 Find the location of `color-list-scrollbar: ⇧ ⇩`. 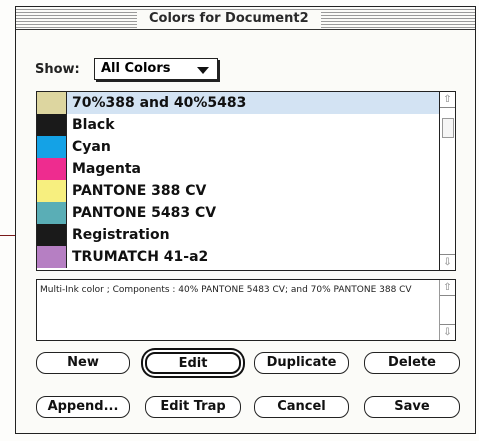

color-list-scrollbar: ⇧ ⇩ is located at coordinates (447, 181).